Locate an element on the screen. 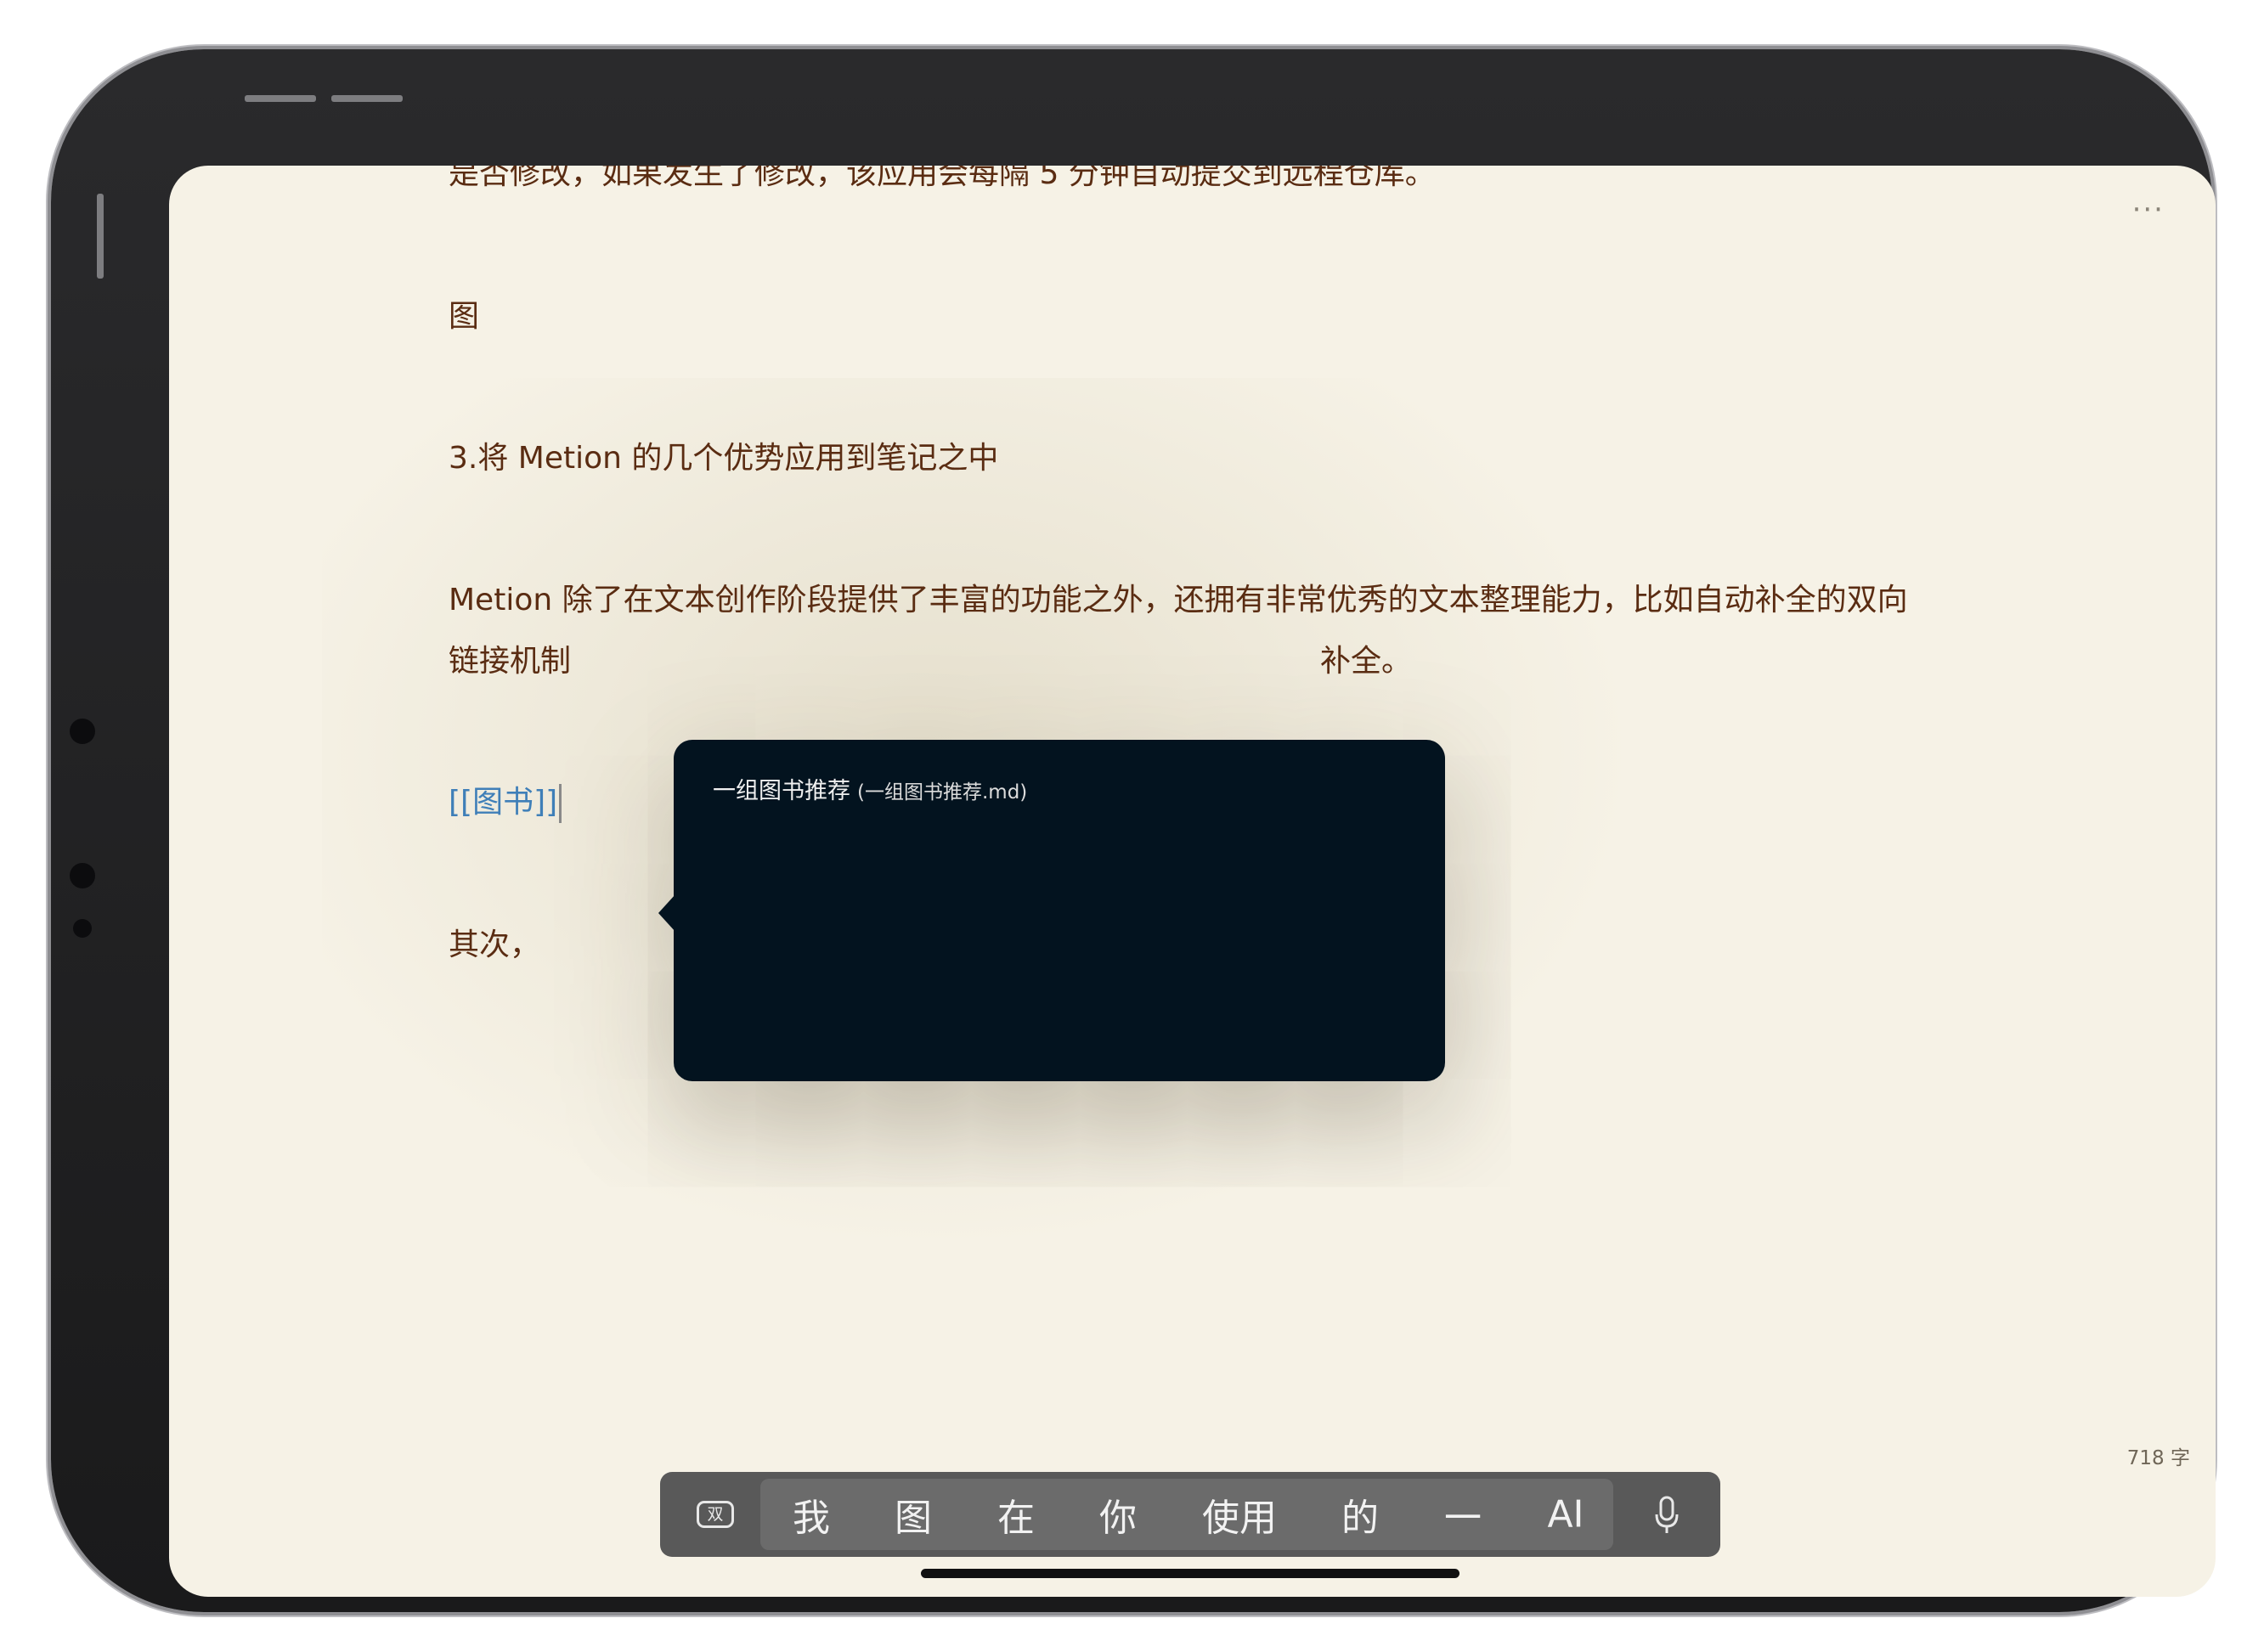 The width and height of the screenshot is (2264, 1652). doc-heading: 3.将 Metion 的几个优势应用到笔记之中 is located at coordinates (724, 458).